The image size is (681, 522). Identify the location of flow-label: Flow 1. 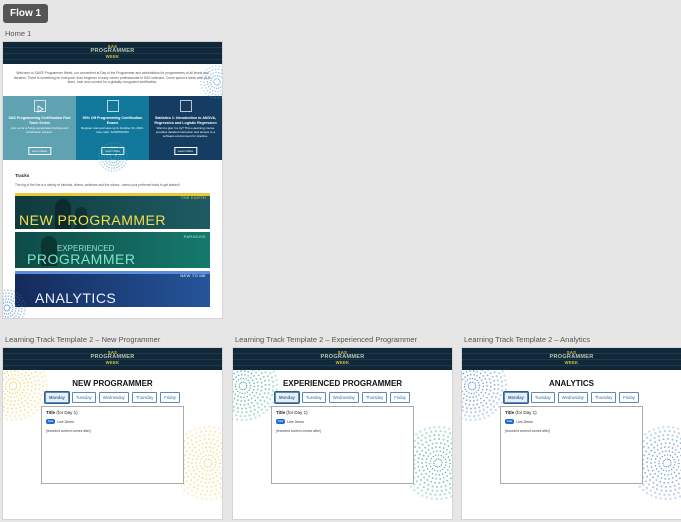
(26, 13).